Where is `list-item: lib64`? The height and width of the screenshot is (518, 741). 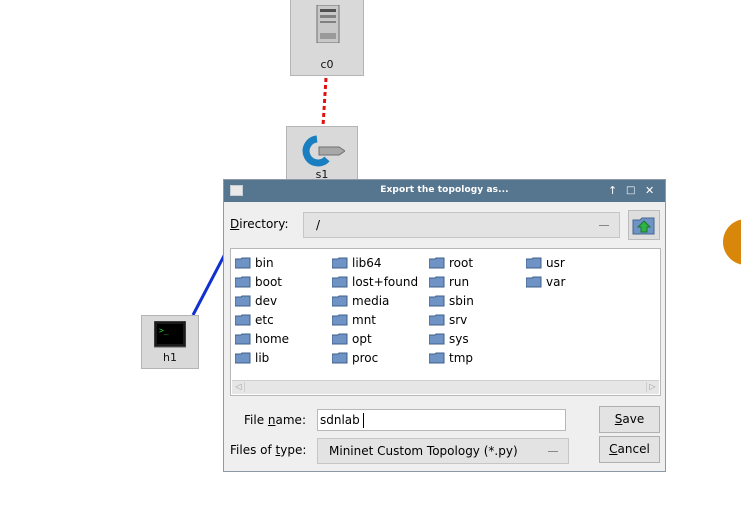
list-item: lib64 is located at coordinates (374, 262).